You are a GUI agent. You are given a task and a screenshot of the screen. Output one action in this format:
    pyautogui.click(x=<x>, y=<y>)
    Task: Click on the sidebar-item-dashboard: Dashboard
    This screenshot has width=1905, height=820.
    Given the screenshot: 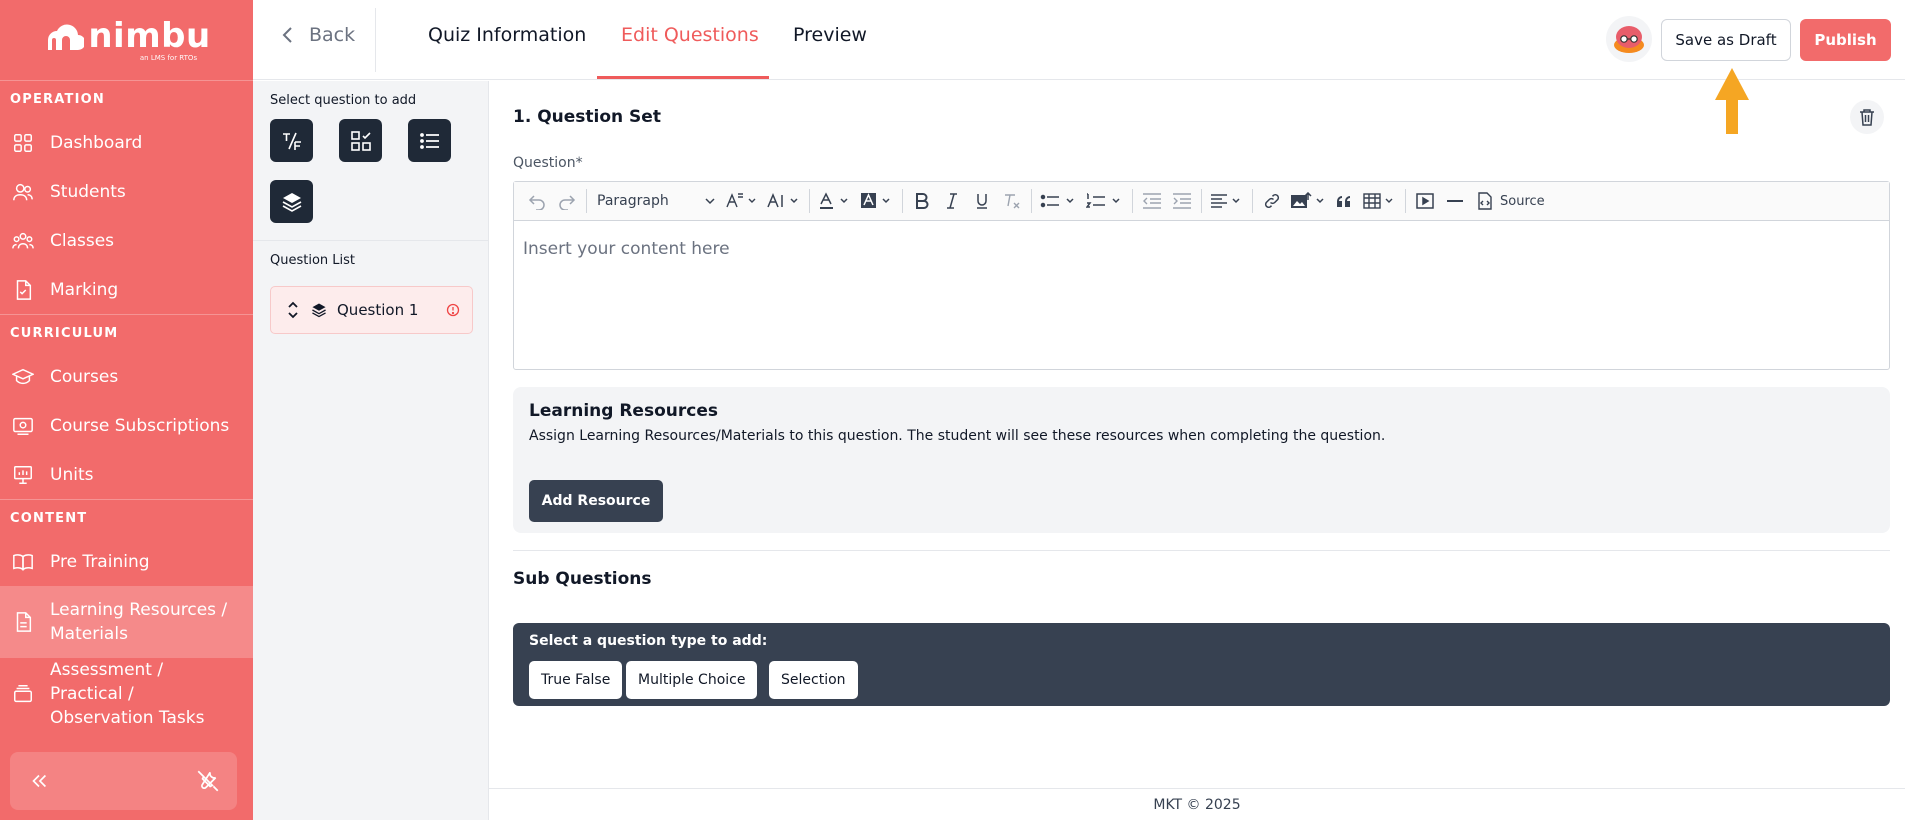 What is the action you would take?
    pyautogui.click(x=126, y=142)
    